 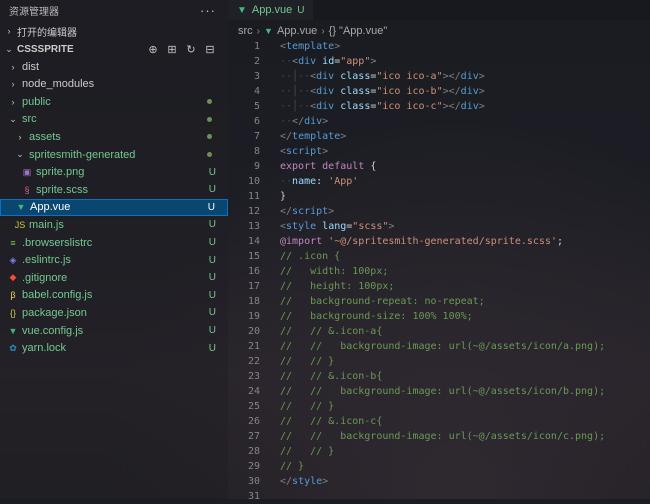 I want to click on line-content: // }, so click(x=292, y=466).